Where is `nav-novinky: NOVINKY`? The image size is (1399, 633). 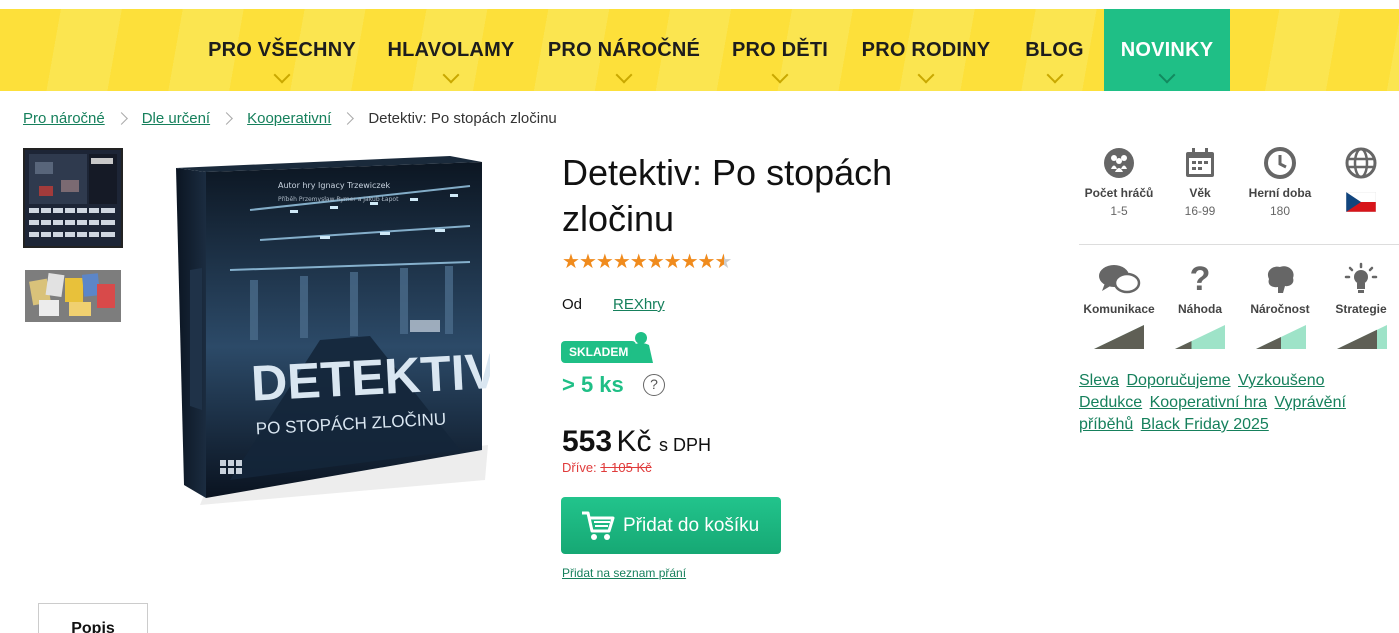 nav-novinky: NOVINKY is located at coordinates (1167, 50).